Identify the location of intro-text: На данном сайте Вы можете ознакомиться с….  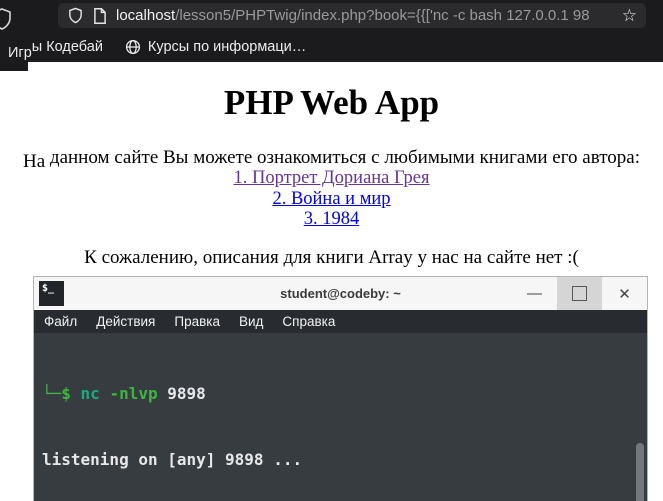
(331, 159).